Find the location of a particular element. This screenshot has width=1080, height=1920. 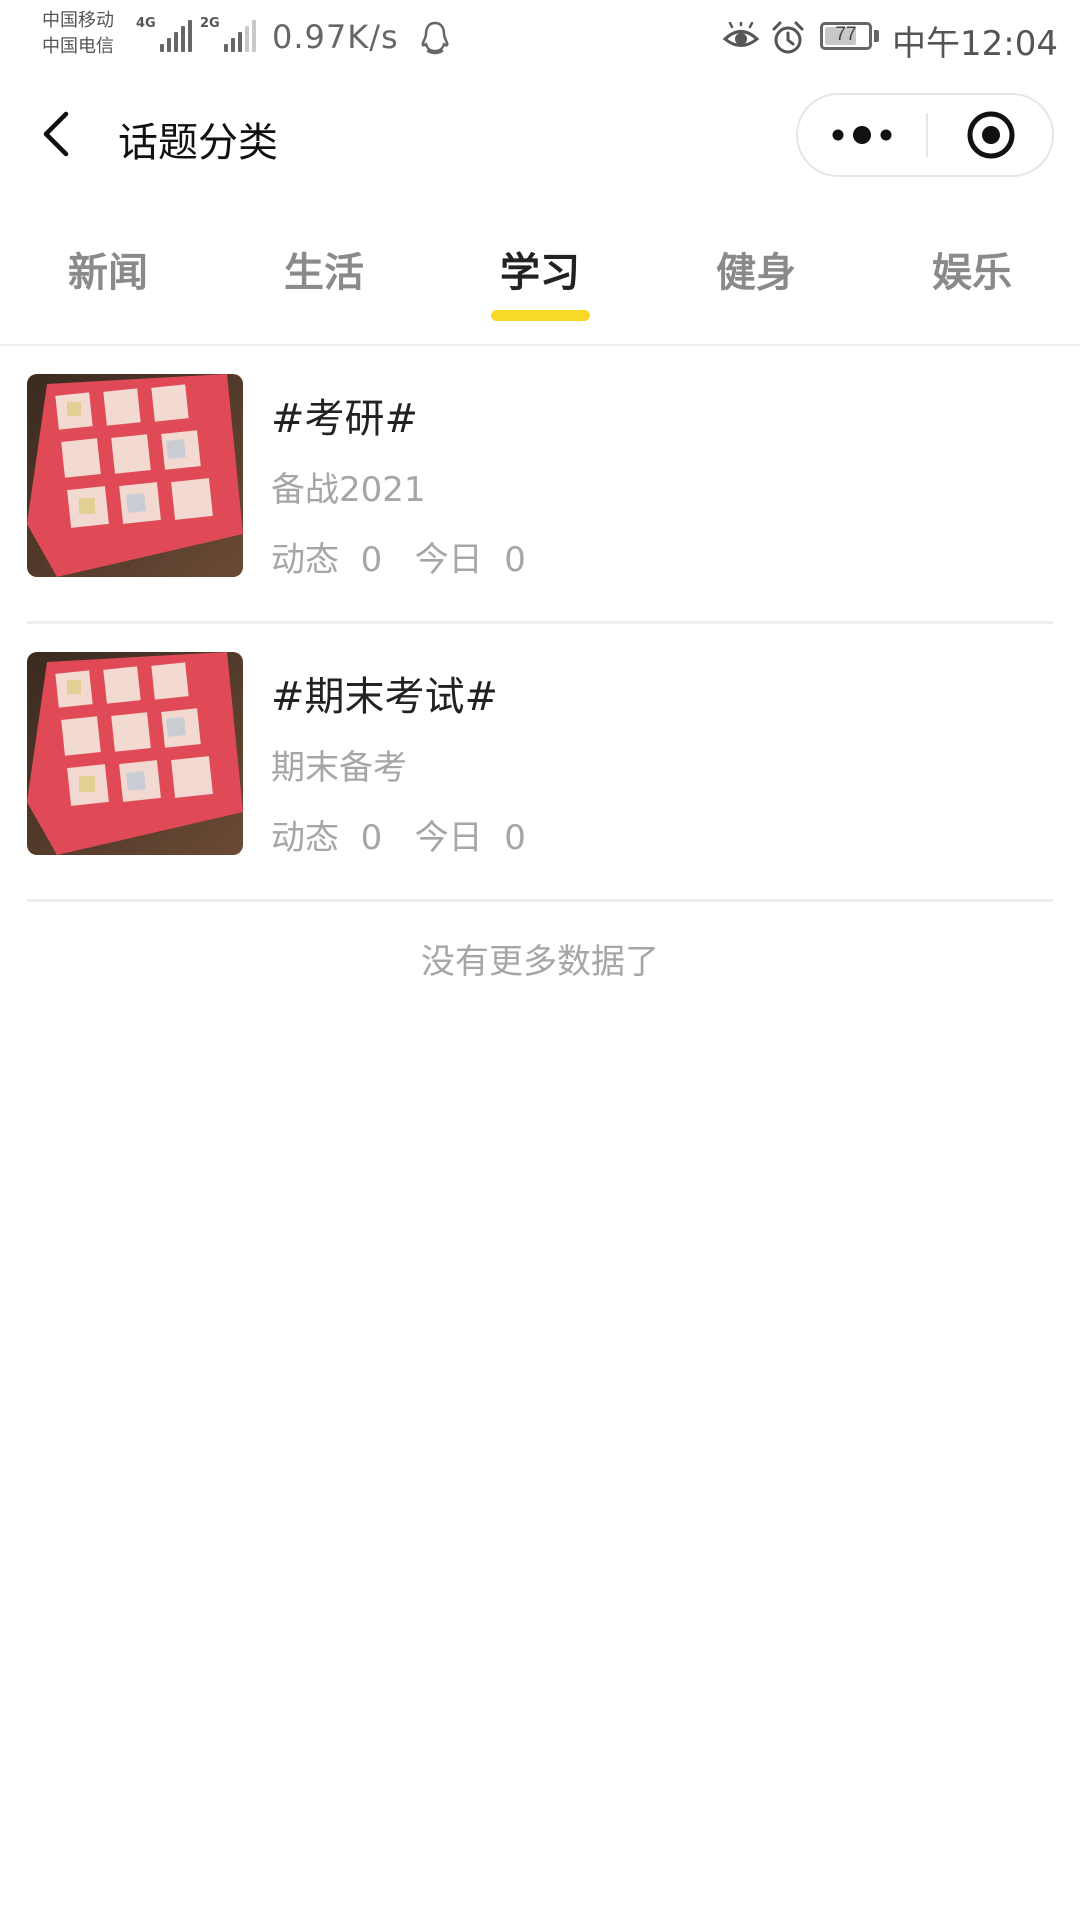

status-bar: 中国移动 中国电信 4G 2G 0.97K/s 77 中午12:04 is located at coordinates (540, 38).